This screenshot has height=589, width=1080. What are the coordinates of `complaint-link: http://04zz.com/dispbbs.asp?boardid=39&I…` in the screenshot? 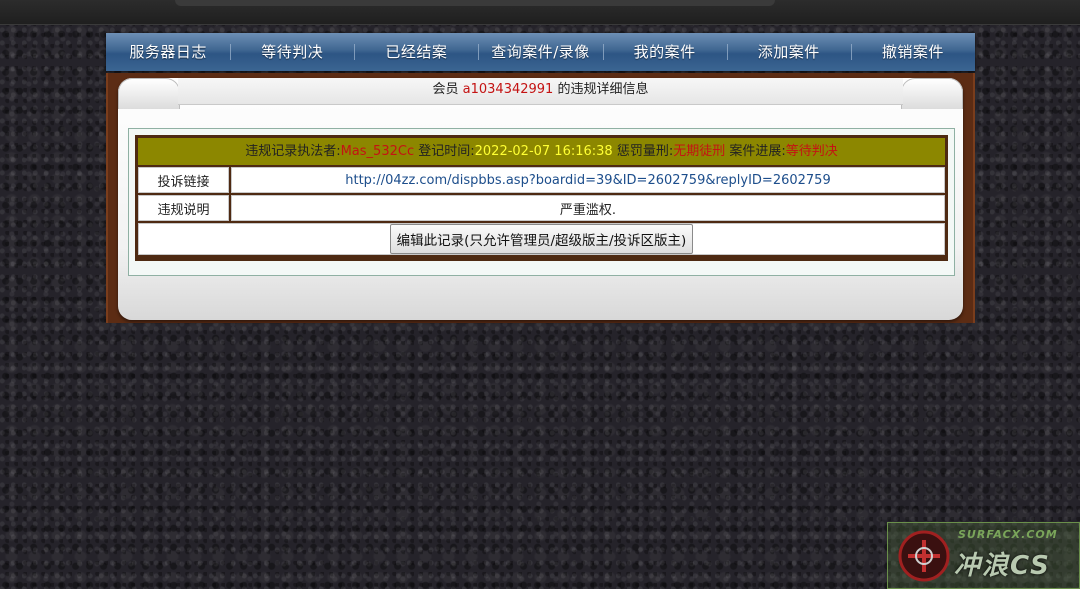 It's located at (588, 180).